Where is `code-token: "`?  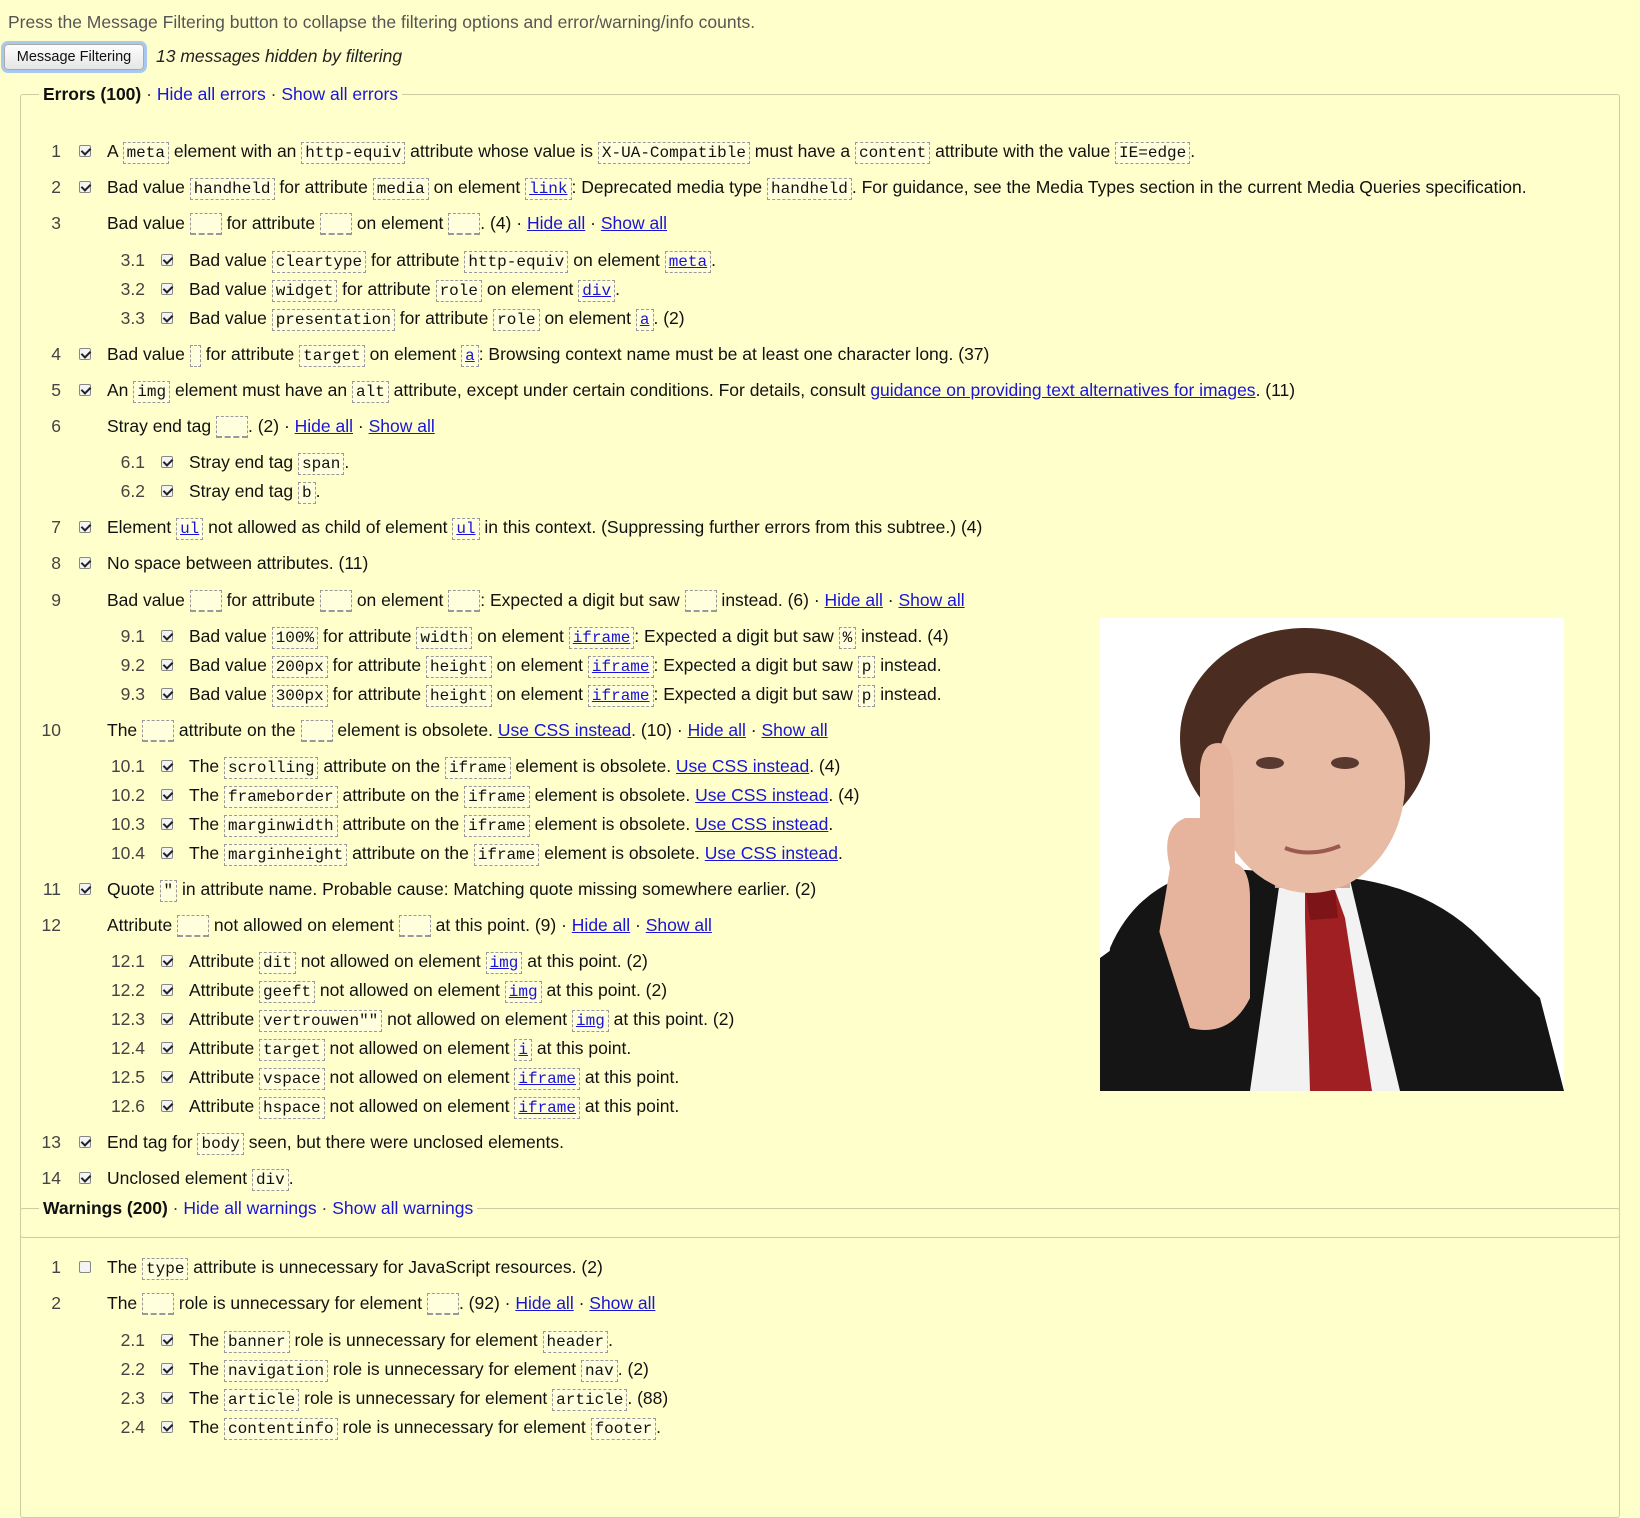 code-token: " is located at coordinates (168, 891).